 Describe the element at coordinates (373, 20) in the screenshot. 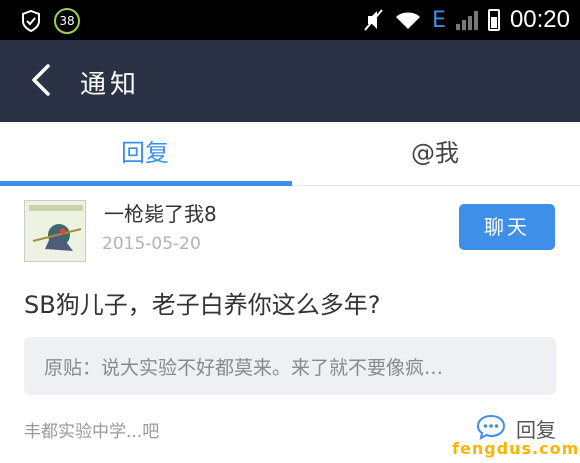

I see `mute-icon` at that location.